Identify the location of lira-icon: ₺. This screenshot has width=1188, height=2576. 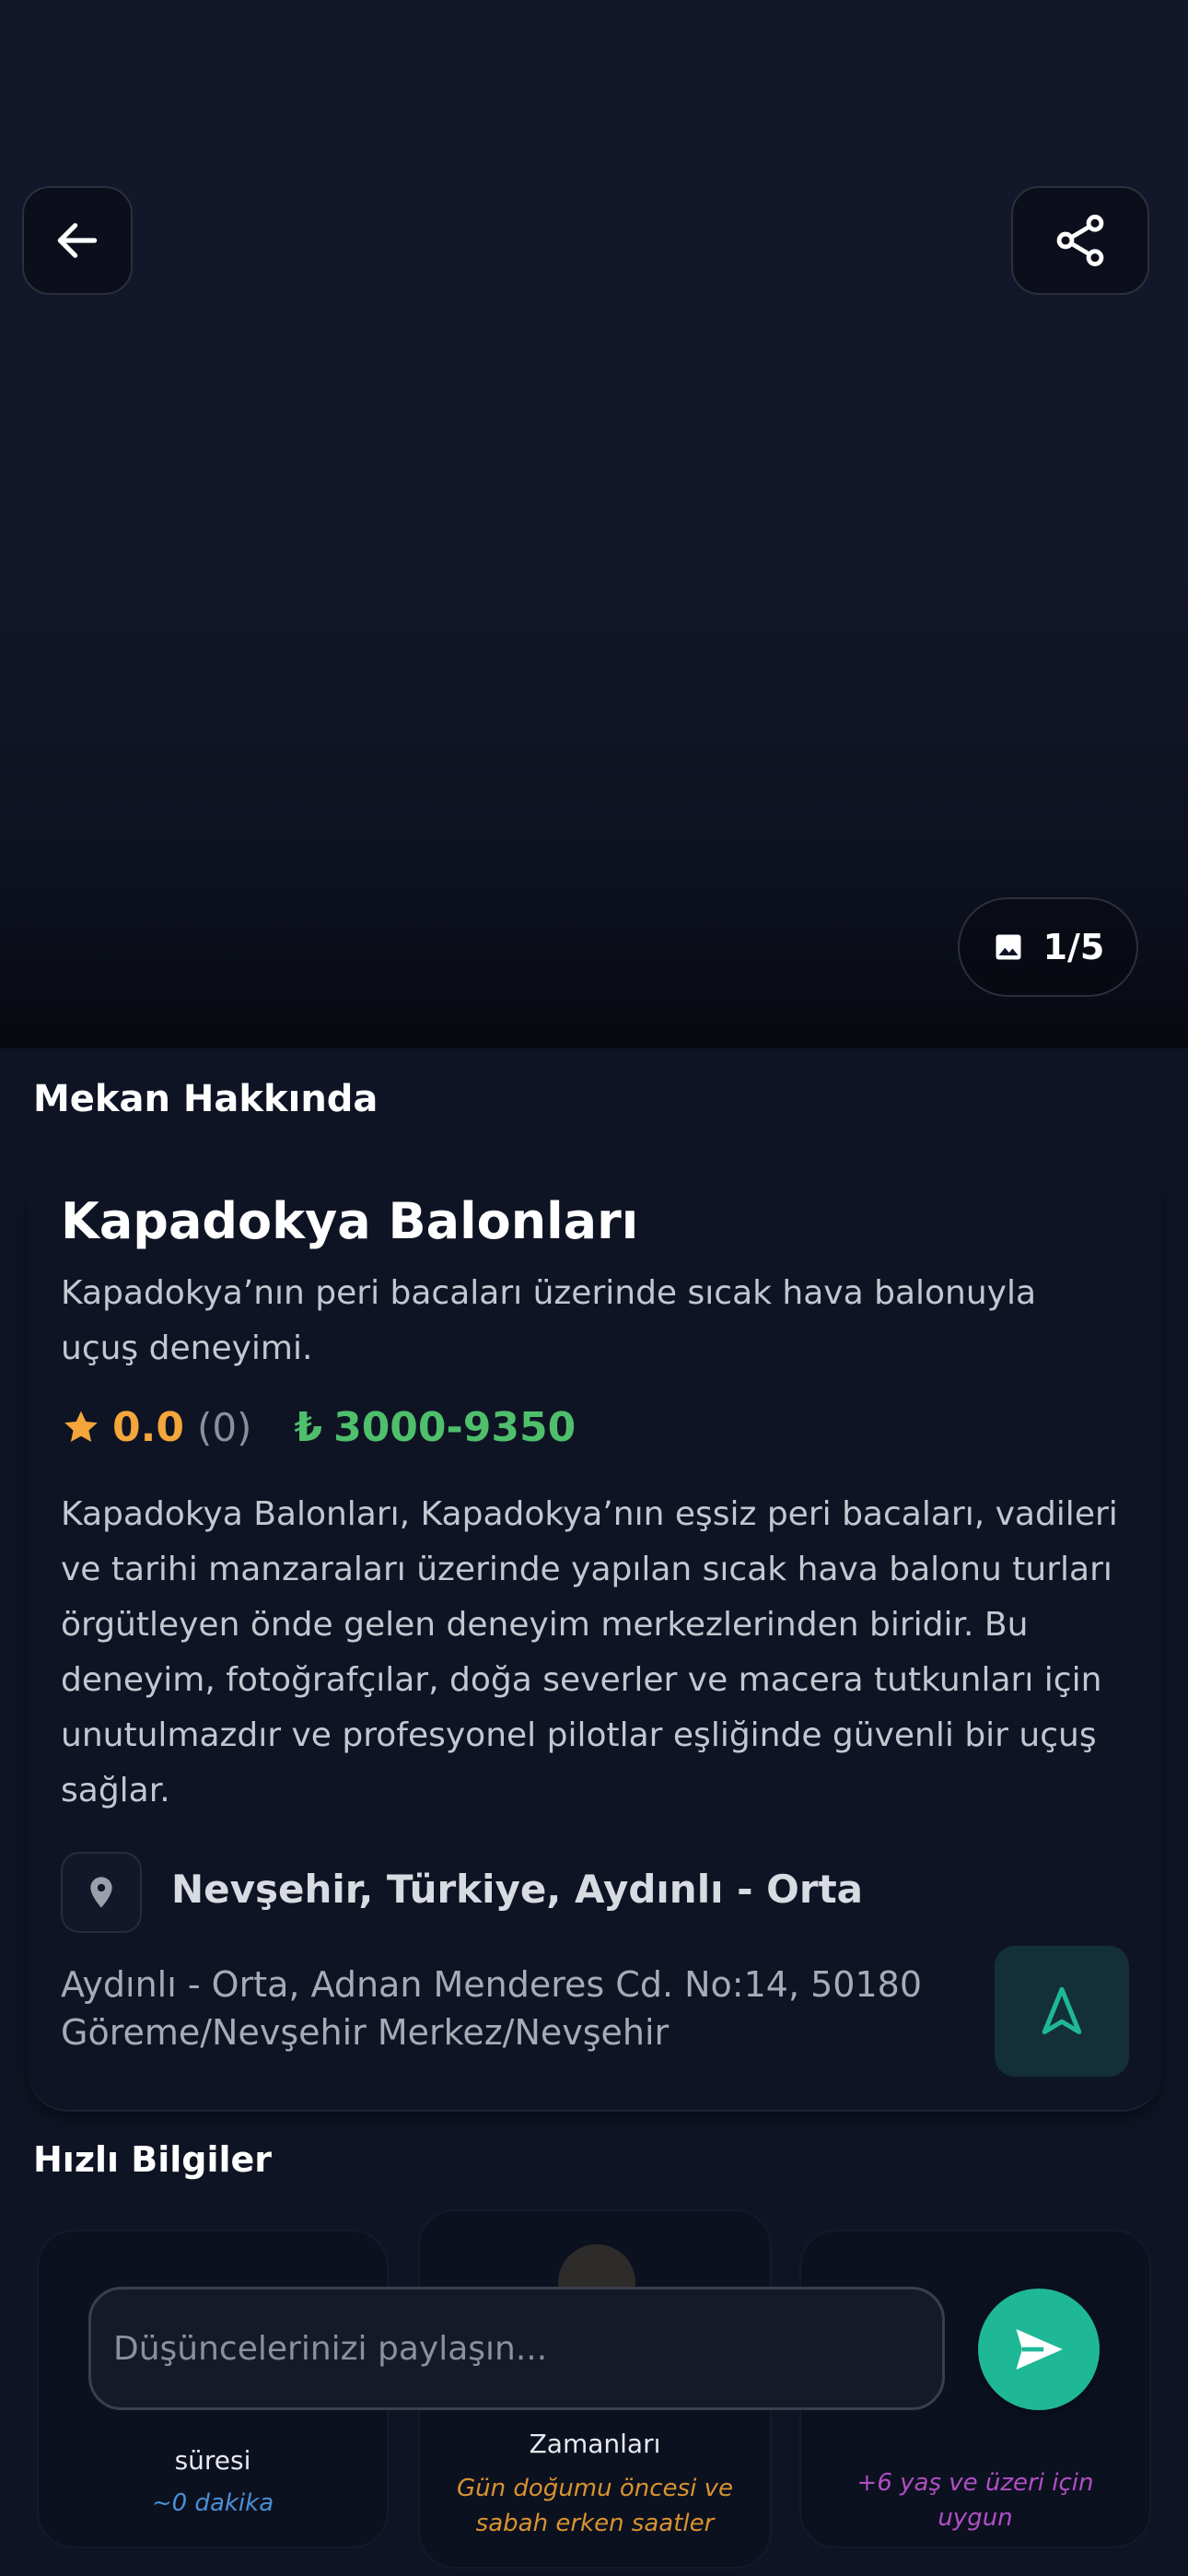
(308, 1427).